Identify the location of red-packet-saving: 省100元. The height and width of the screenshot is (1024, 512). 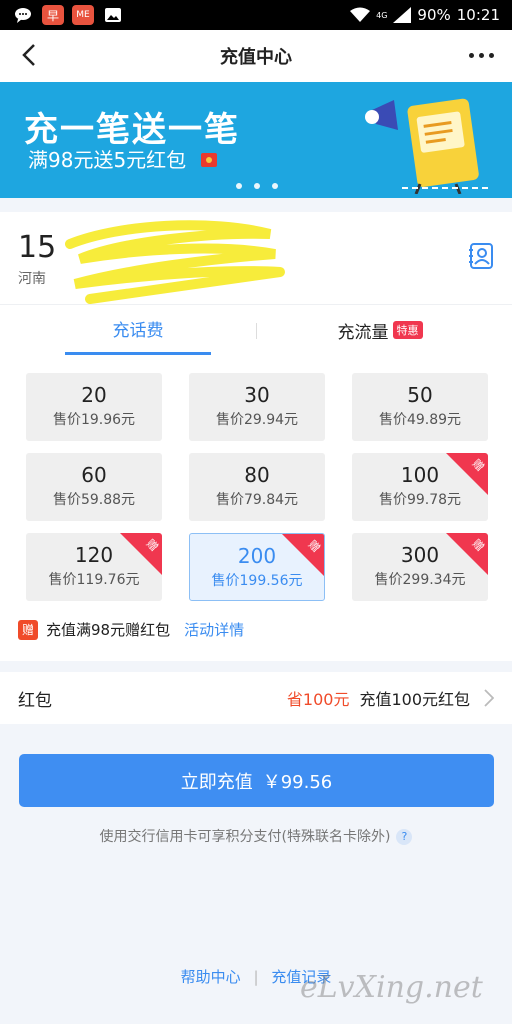
(318, 699).